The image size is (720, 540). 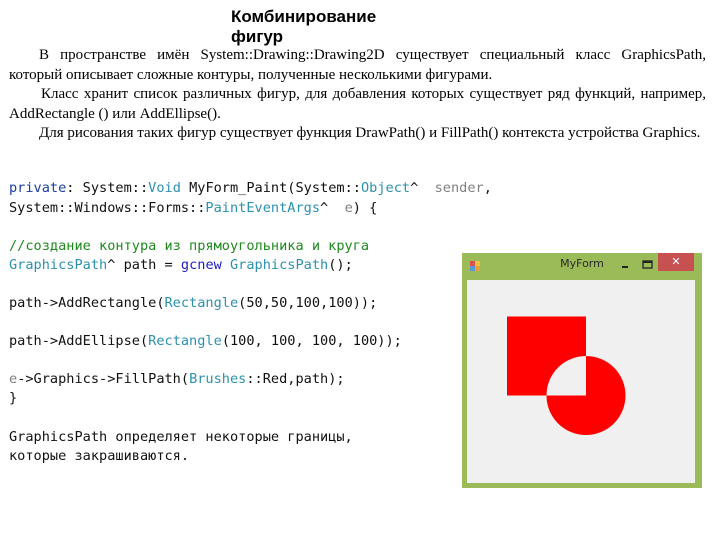 I want to click on code-type: PaintEventArgs, so click(x=262, y=208).